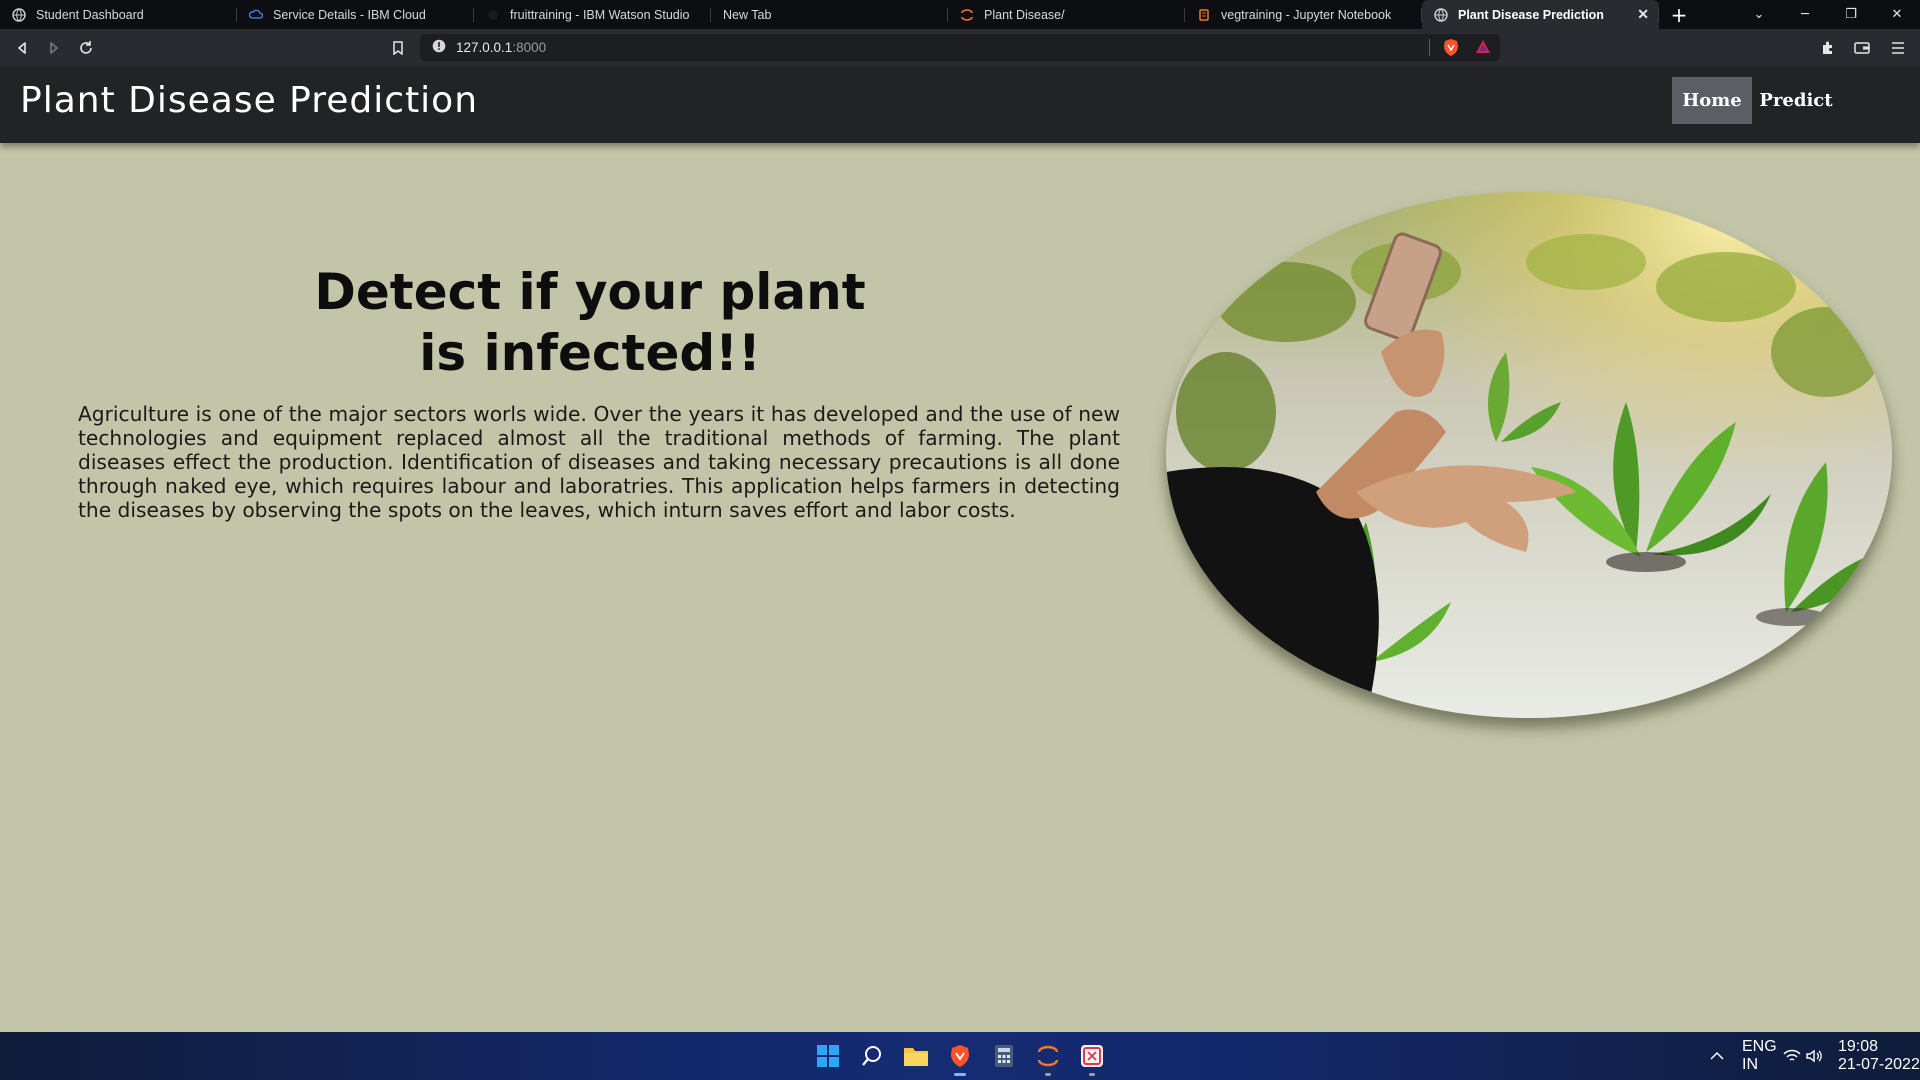 This screenshot has height=1080, width=1920. What do you see at coordinates (747, 14) in the screenshot?
I see `tab-label: New Tab` at bounding box center [747, 14].